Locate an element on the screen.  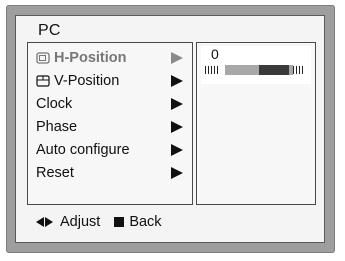
menu-item-v-position: V-Position is located at coordinates (110, 81).